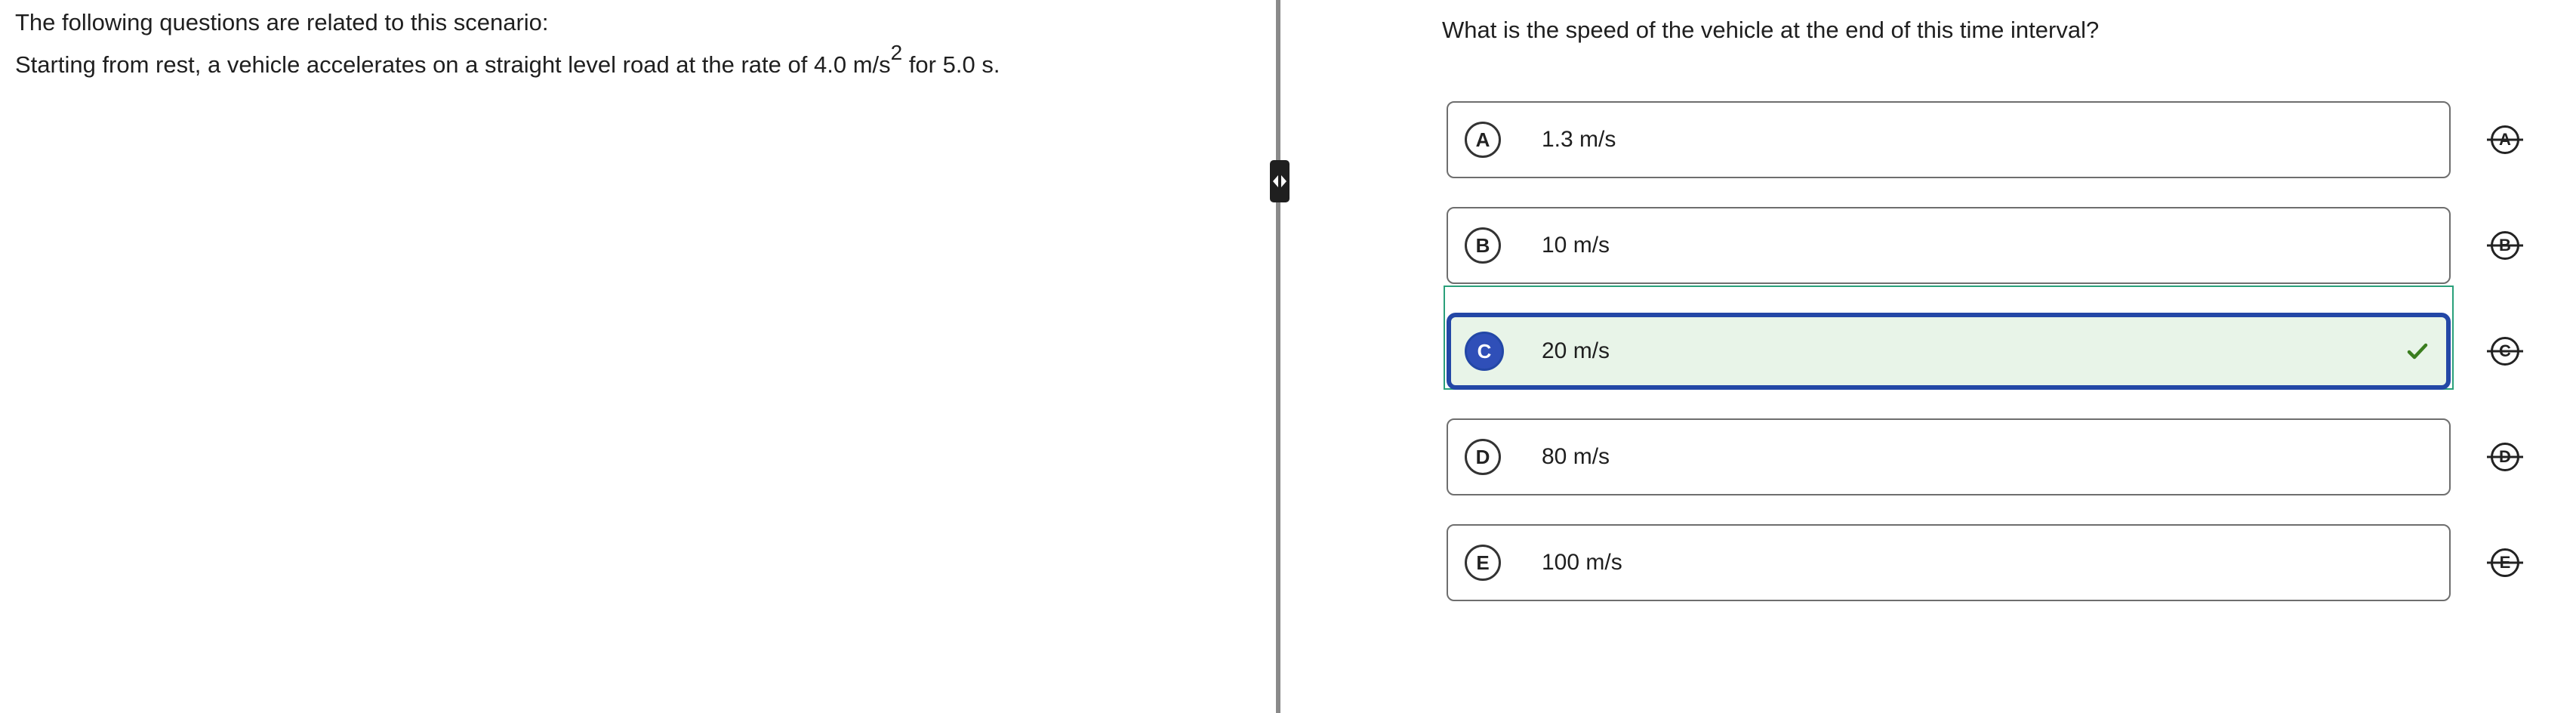  What do you see at coordinates (1582, 562) in the screenshot?
I see `option-text: 100 m/s` at bounding box center [1582, 562].